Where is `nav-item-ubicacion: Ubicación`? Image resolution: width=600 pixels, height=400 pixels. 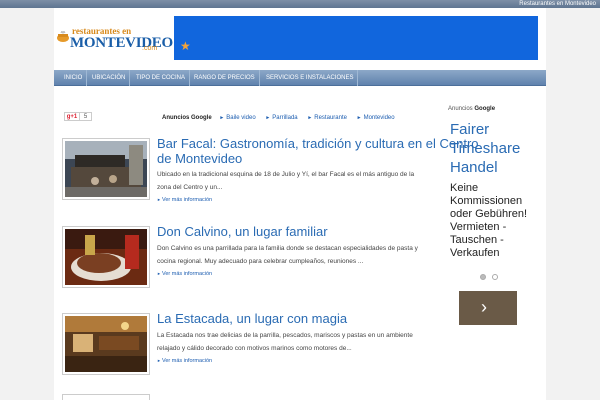
nav-item-ubicacion: Ubicación is located at coordinates (109, 78).